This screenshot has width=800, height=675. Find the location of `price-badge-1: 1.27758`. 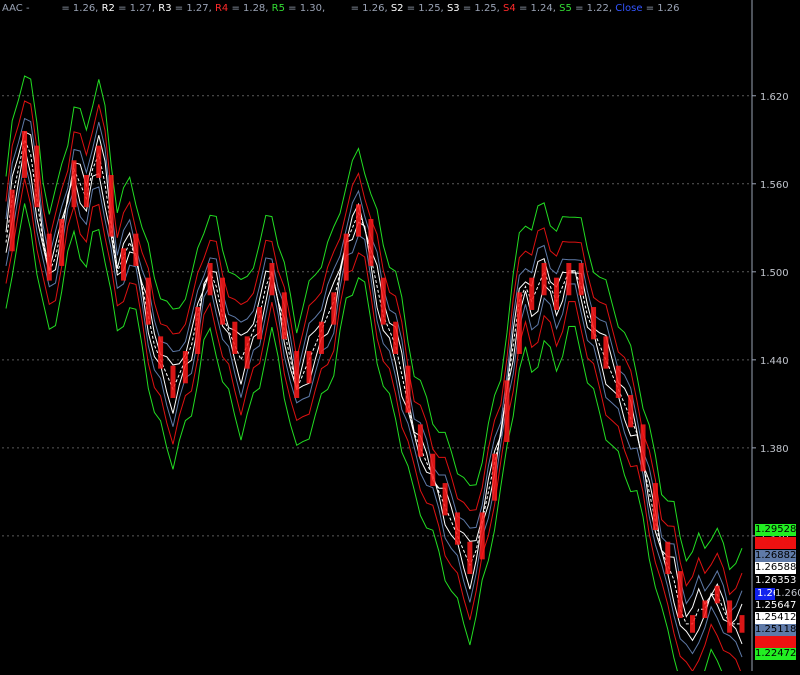

price-badge-1: 1.27758 is located at coordinates (776, 543).